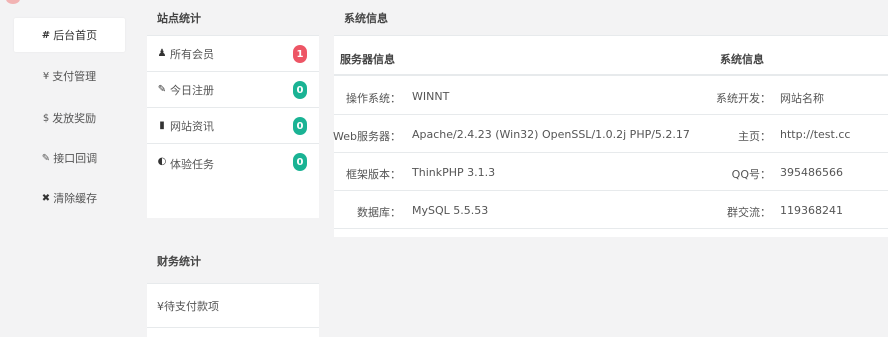  What do you see at coordinates (46, 76) in the screenshot?
I see `yen-icon: ¥` at bounding box center [46, 76].